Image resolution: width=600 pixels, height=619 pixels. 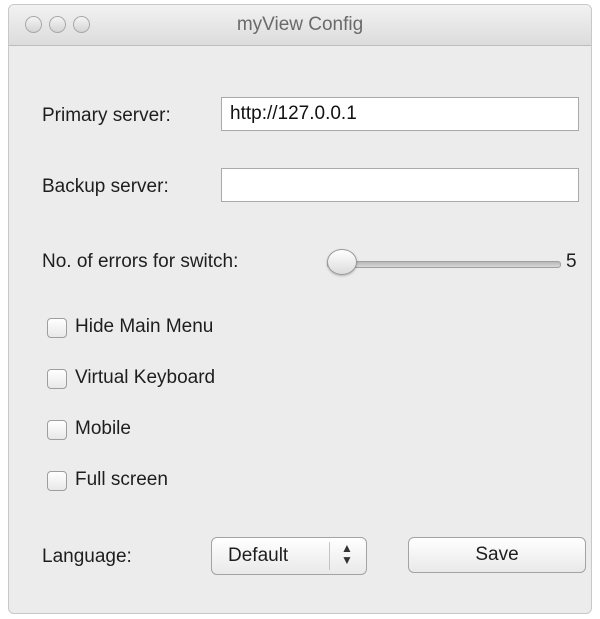 What do you see at coordinates (145, 378) in the screenshot?
I see `virtual-keyboard-label: Virtual Keyboard` at bounding box center [145, 378].